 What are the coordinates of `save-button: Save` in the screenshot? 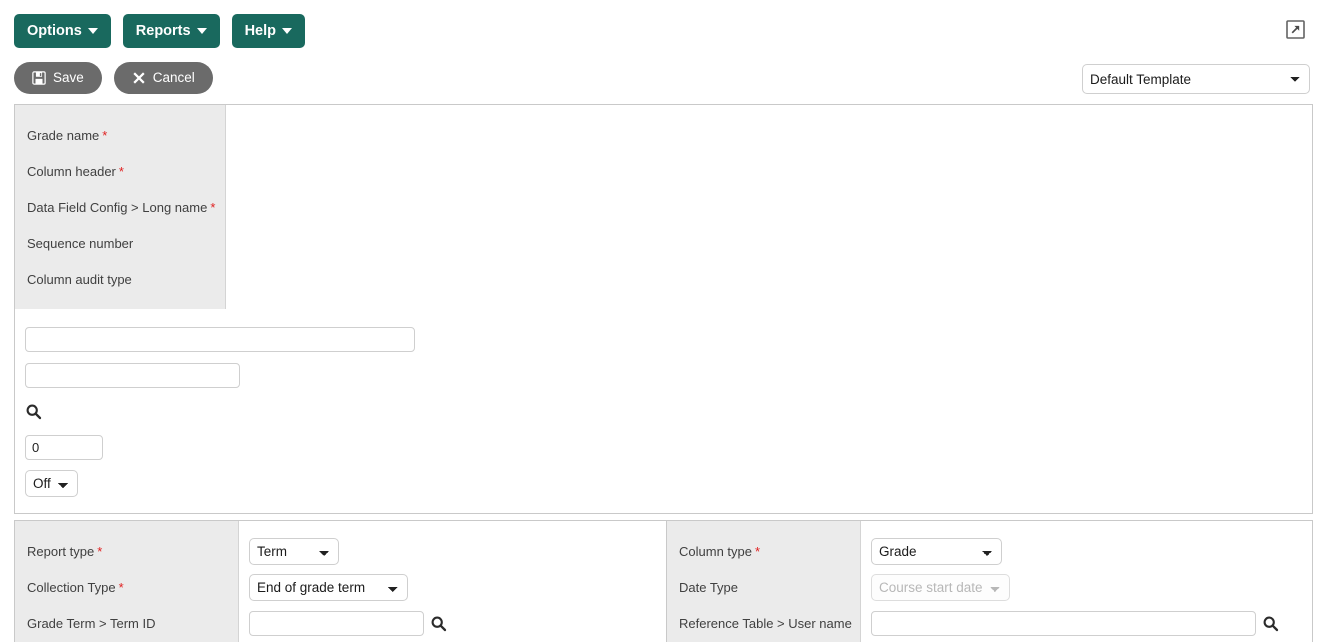 It's located at (58, 78).